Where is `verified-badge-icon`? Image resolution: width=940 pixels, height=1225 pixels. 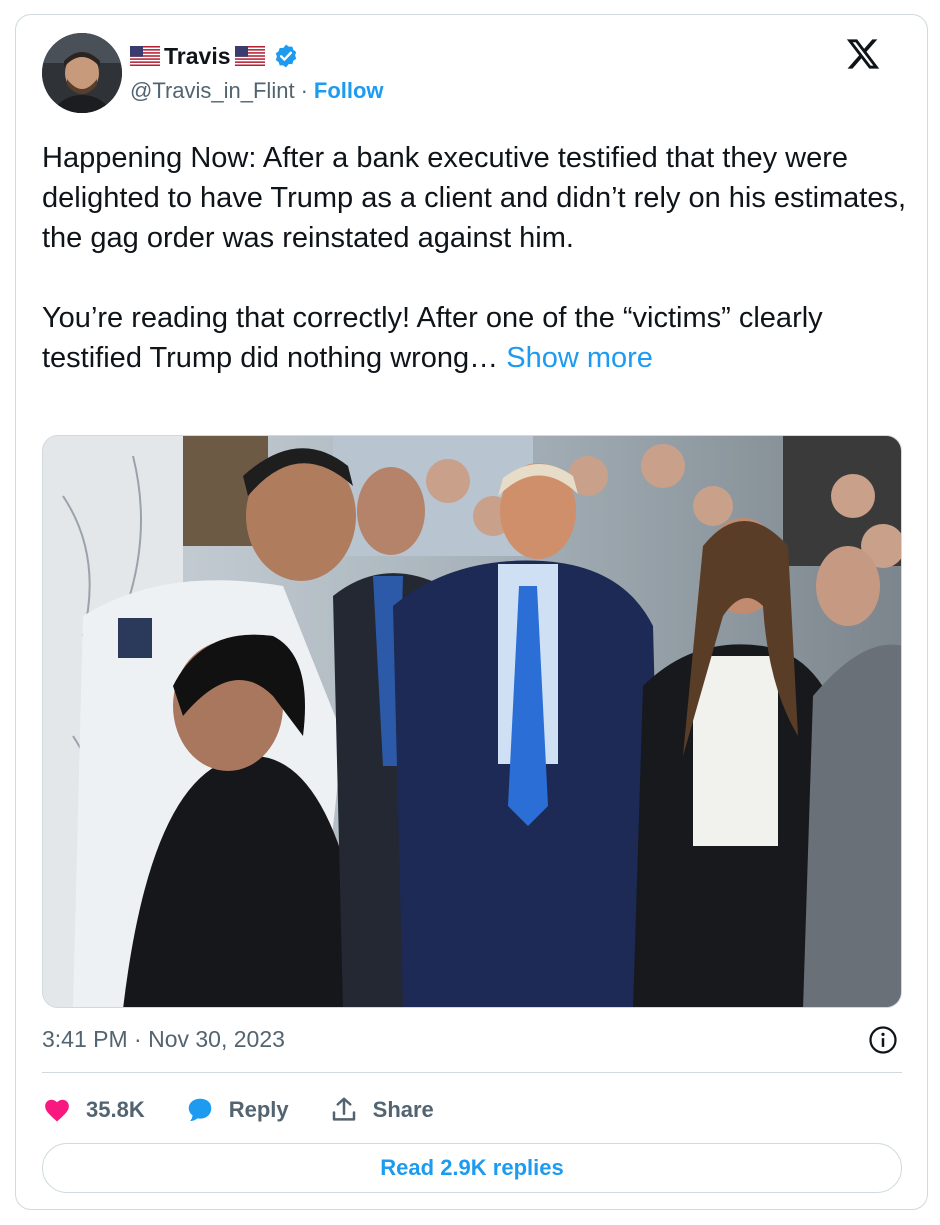
verified-badge-icon is located at coordinates (285, 56).